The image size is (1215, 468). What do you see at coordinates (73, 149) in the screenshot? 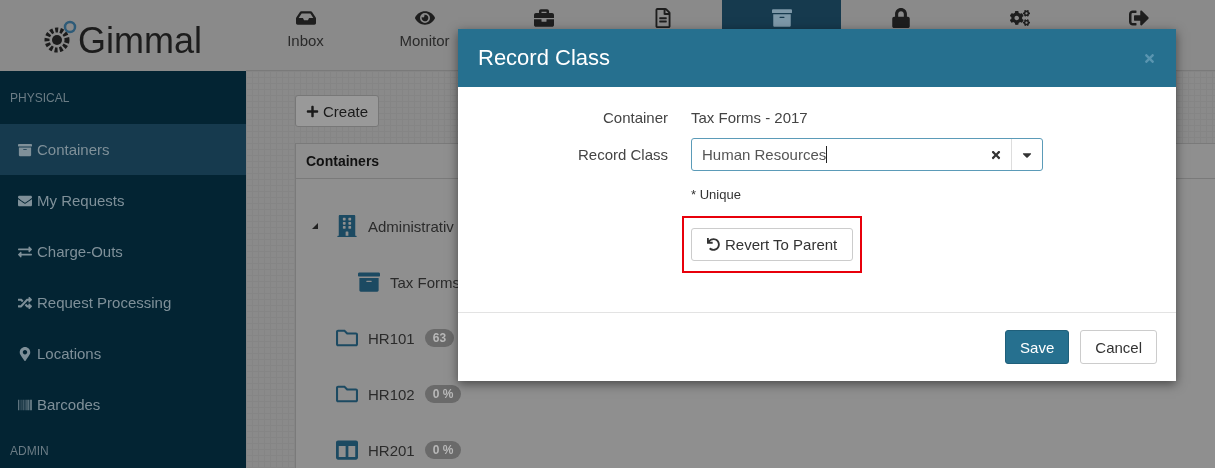
I see `sidebar-item-label: Containers` at bounding box center [73, 149].